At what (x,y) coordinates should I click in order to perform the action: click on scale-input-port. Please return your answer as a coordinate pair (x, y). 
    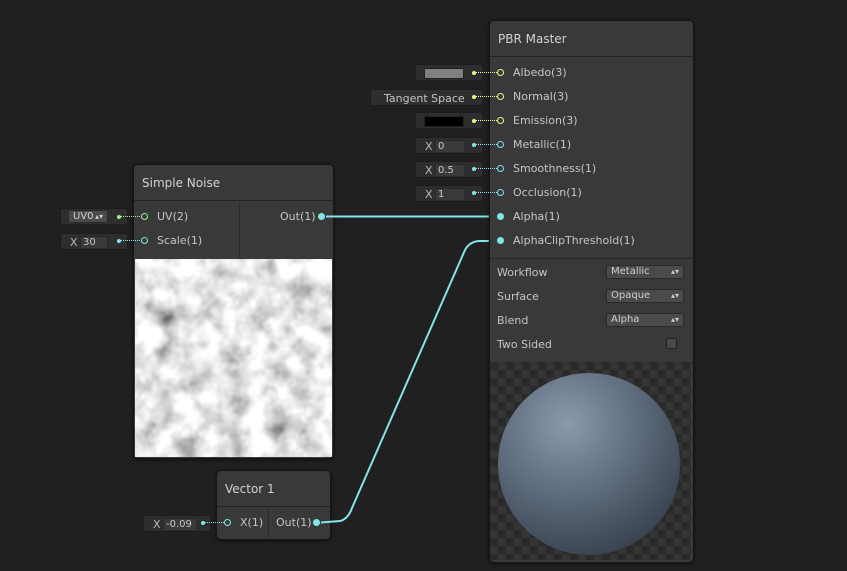
    Looking at the image, I should click on (144, 240).